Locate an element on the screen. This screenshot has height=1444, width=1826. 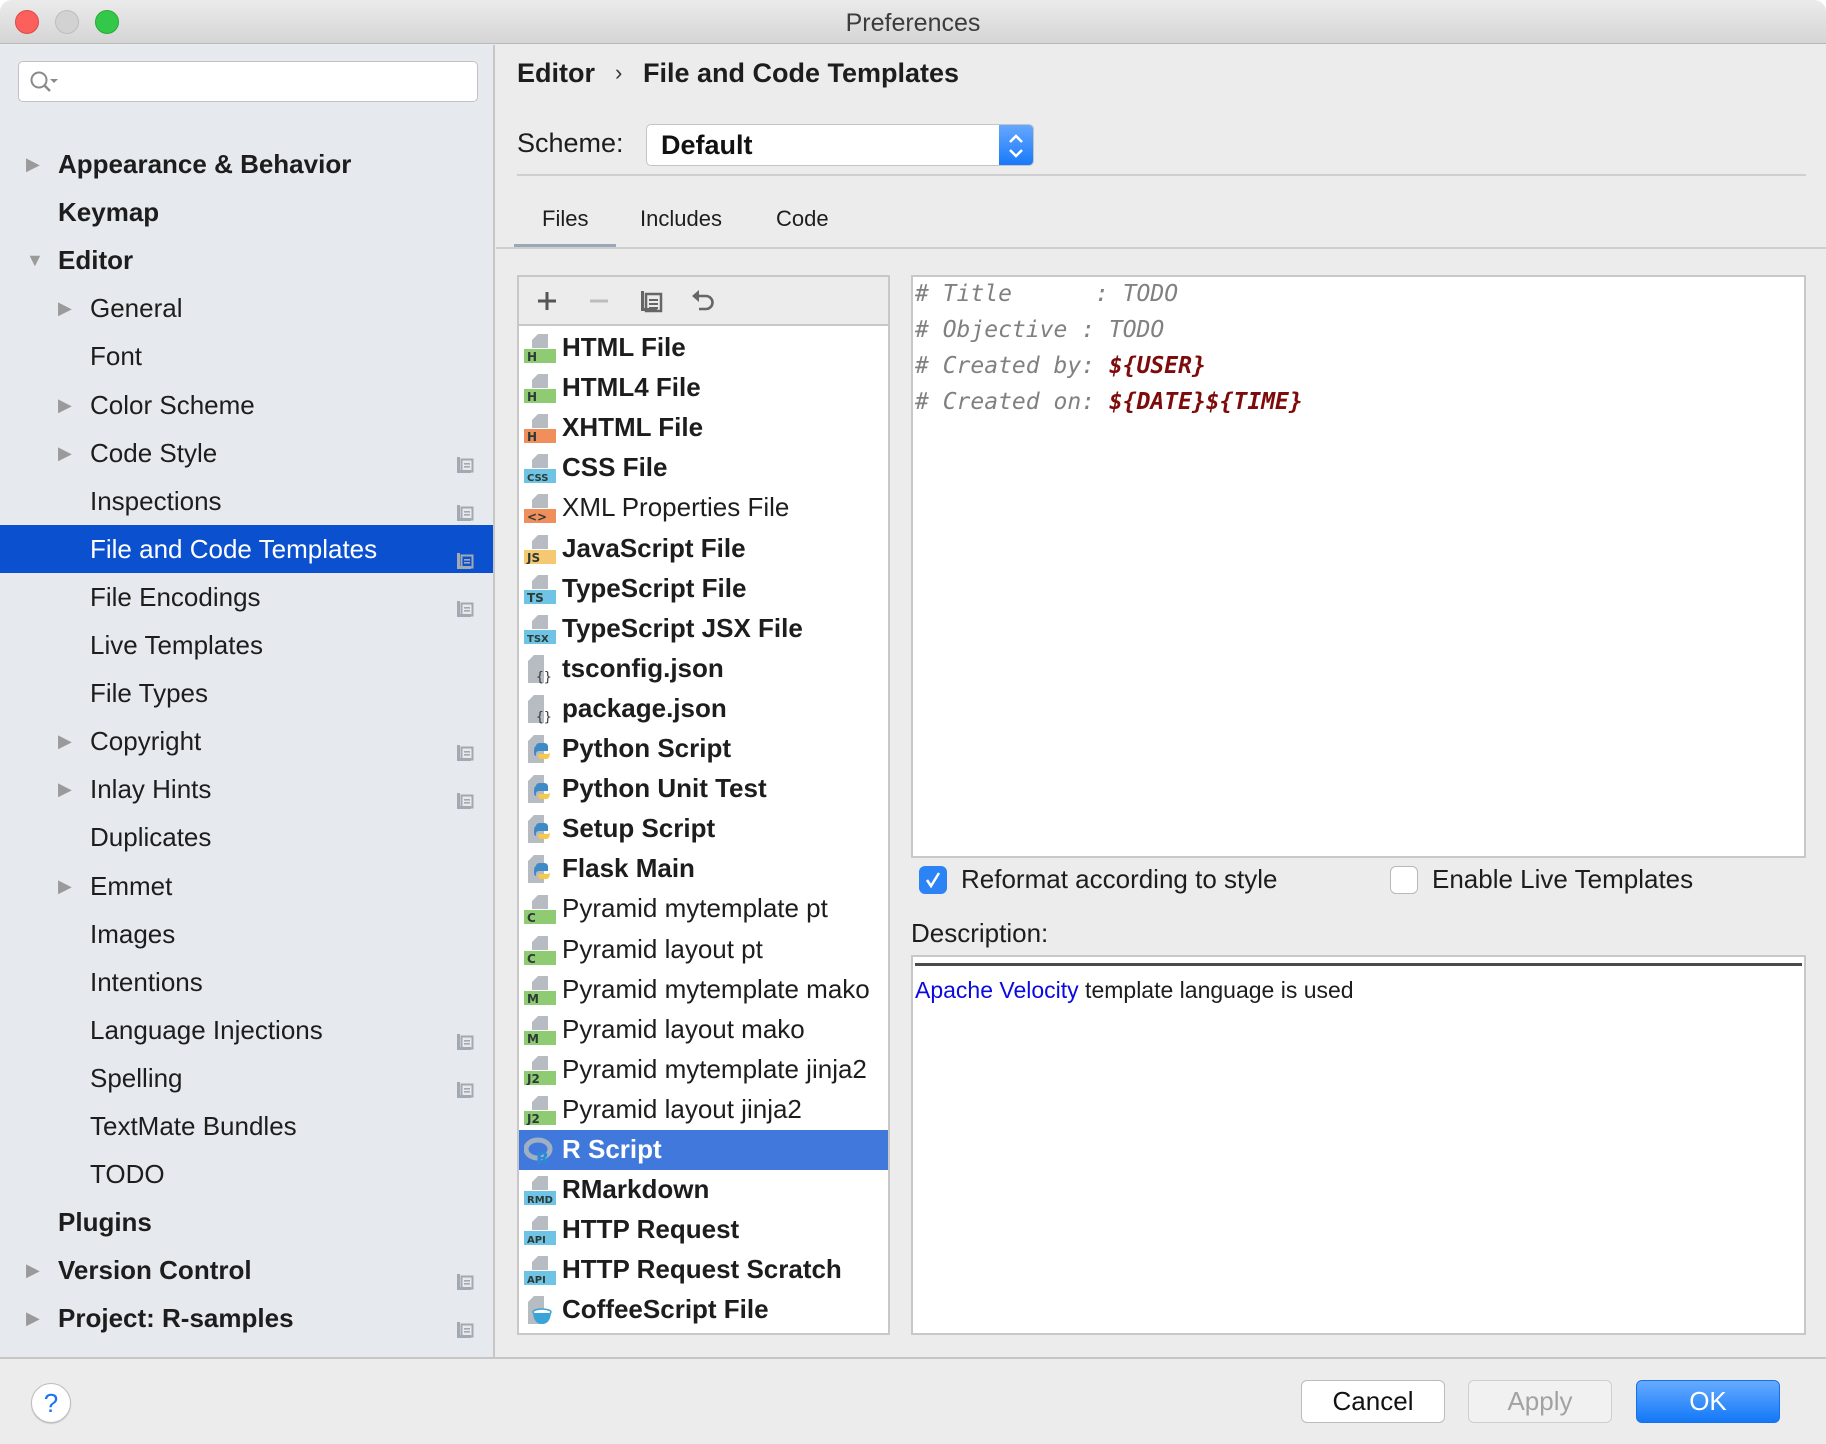
template-list-item: M Pyramid layout mako is located at coordinates (703, 1030).